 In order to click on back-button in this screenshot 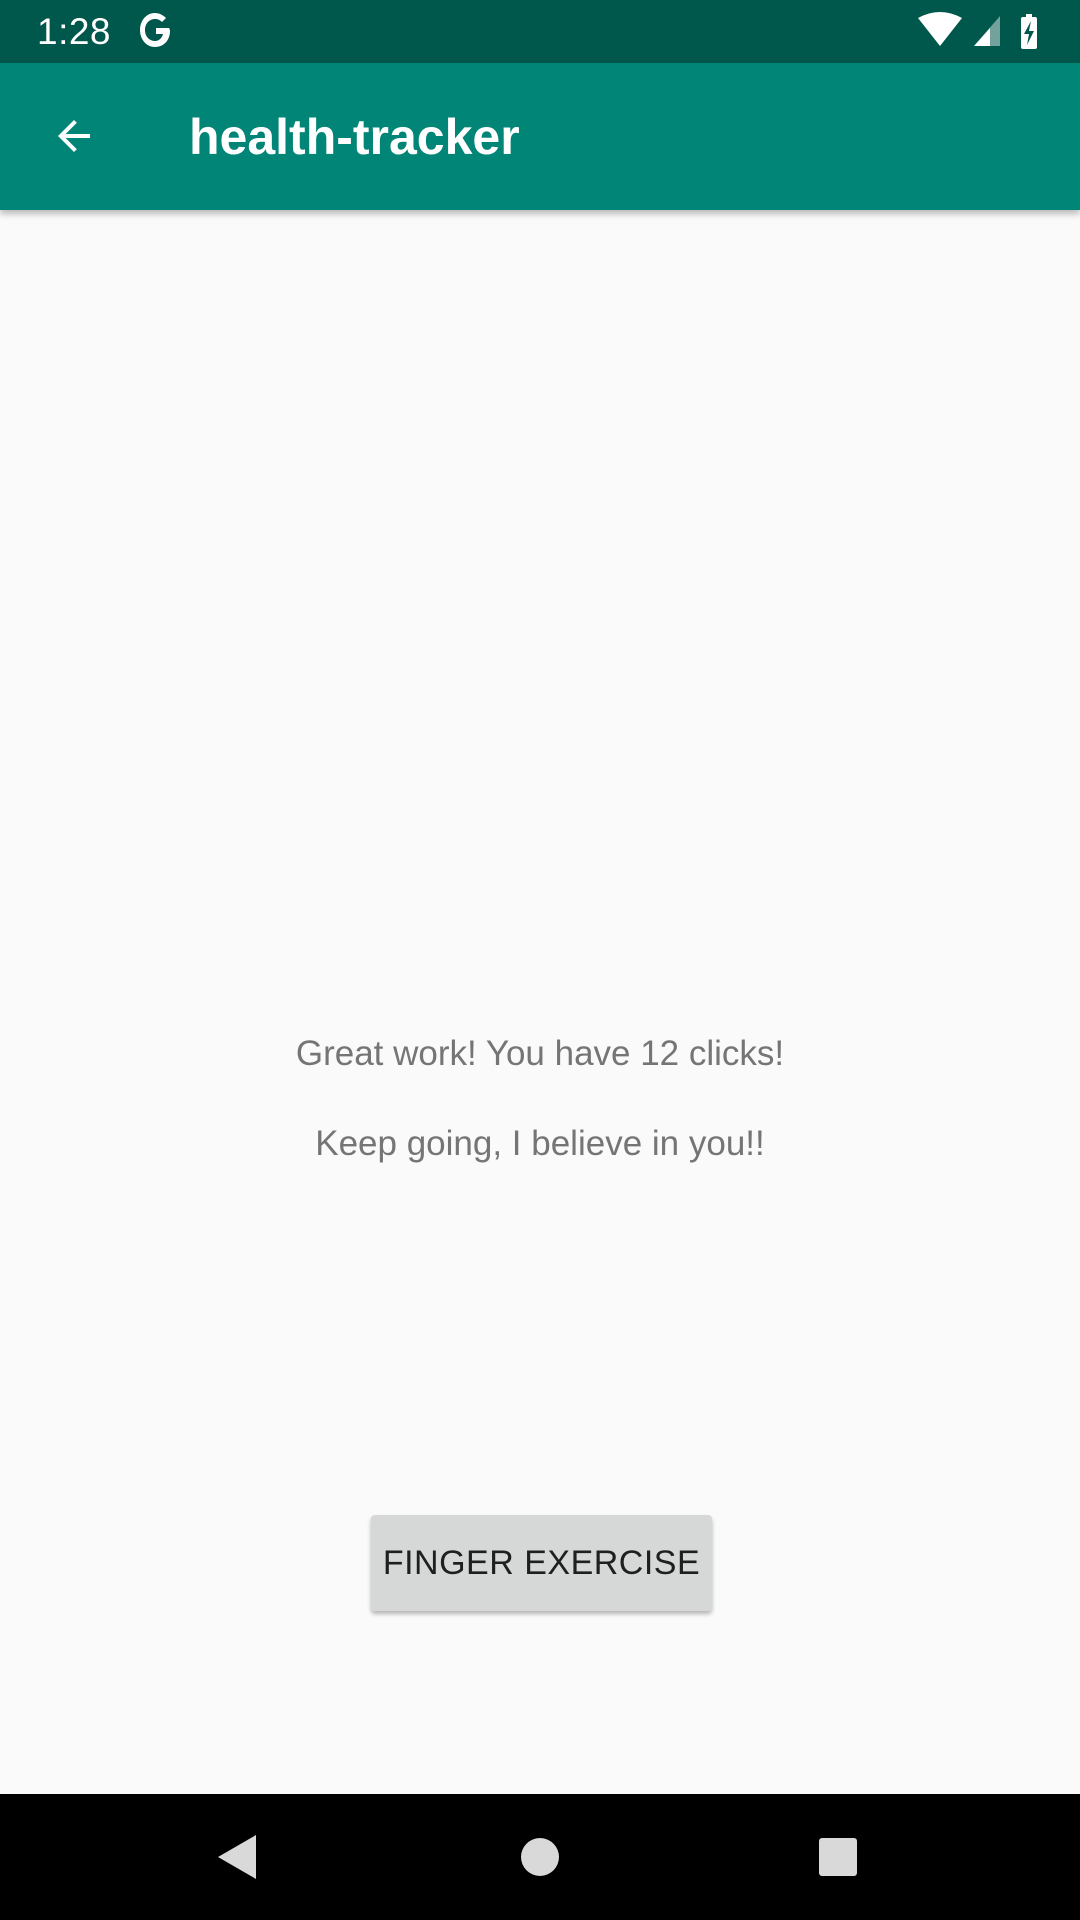, I will do `click(74, 136)`.